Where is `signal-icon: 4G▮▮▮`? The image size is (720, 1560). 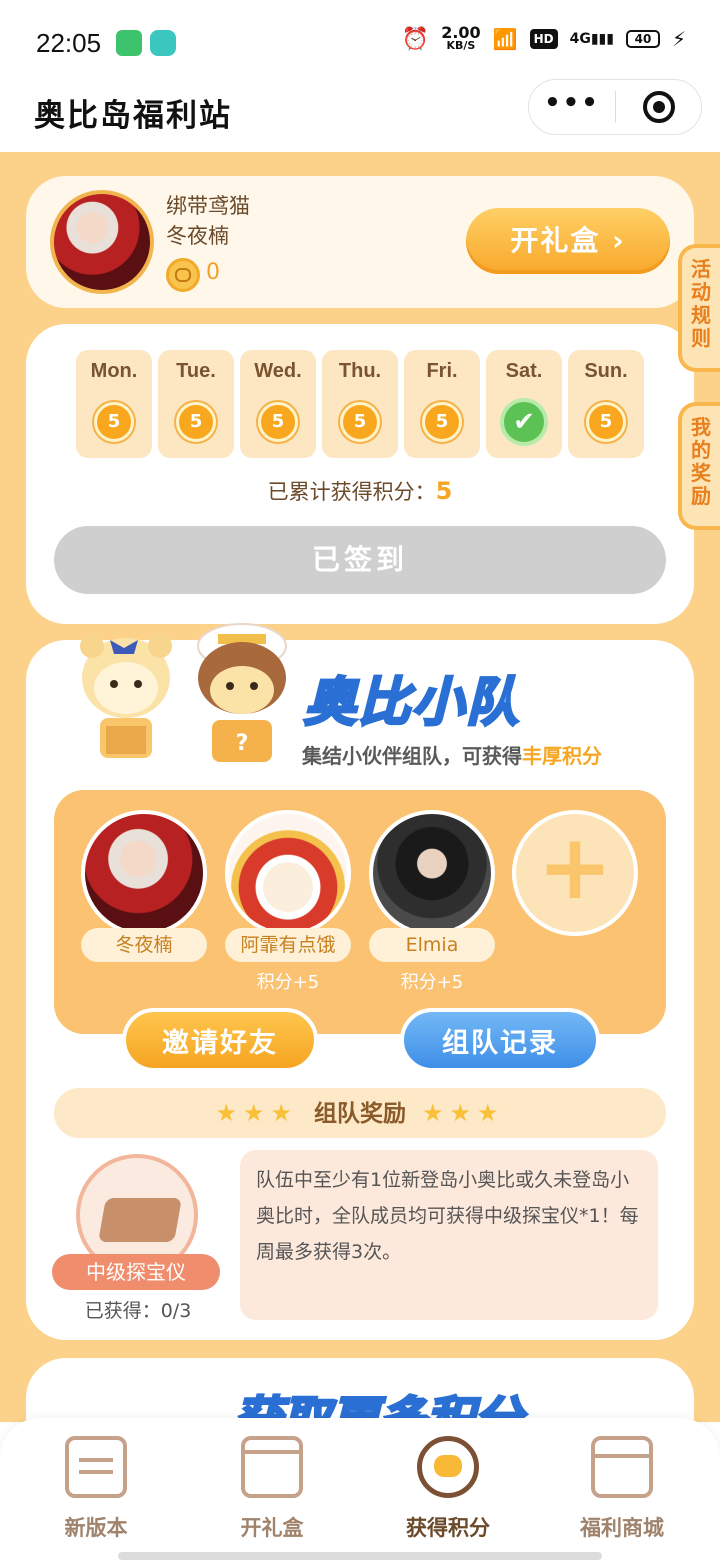
signal-icon: 4G▮▮▮ is located at coordinates (591, 39).